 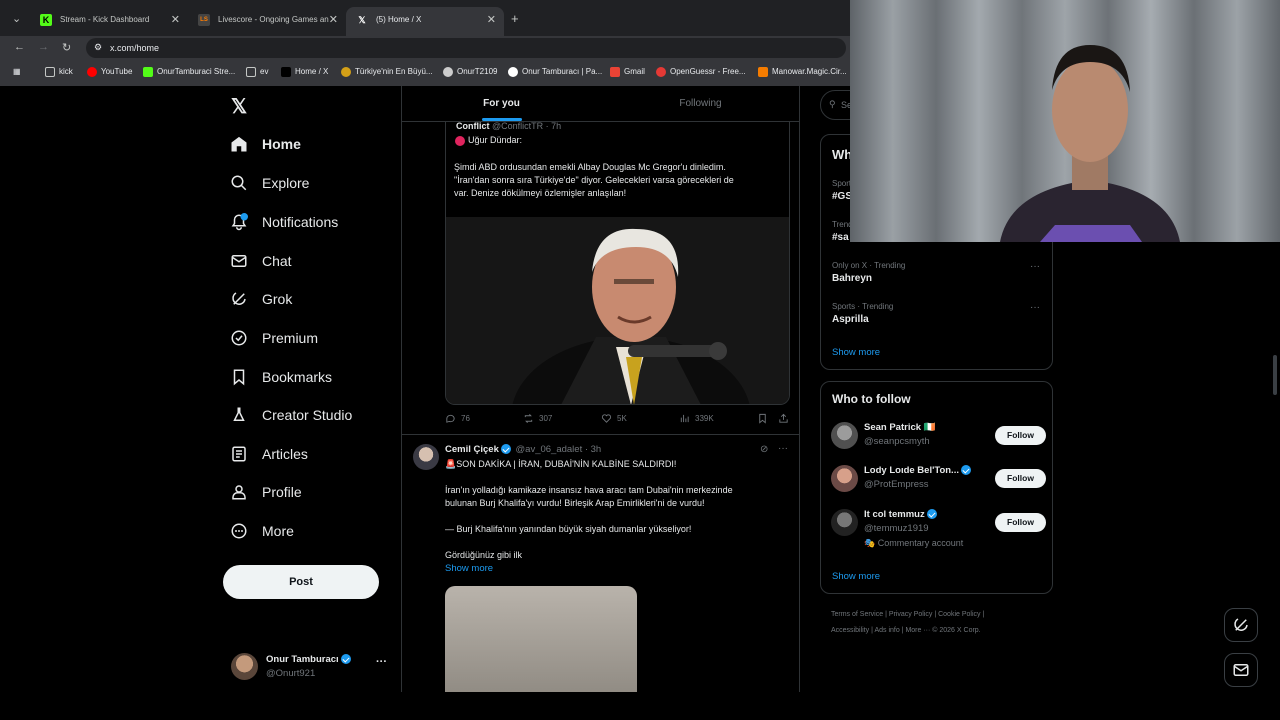 What do you see at coordinates (304, 72) in the screenshot?
I see `bookmark-item: Home / X` at bounding box center [304, 72].